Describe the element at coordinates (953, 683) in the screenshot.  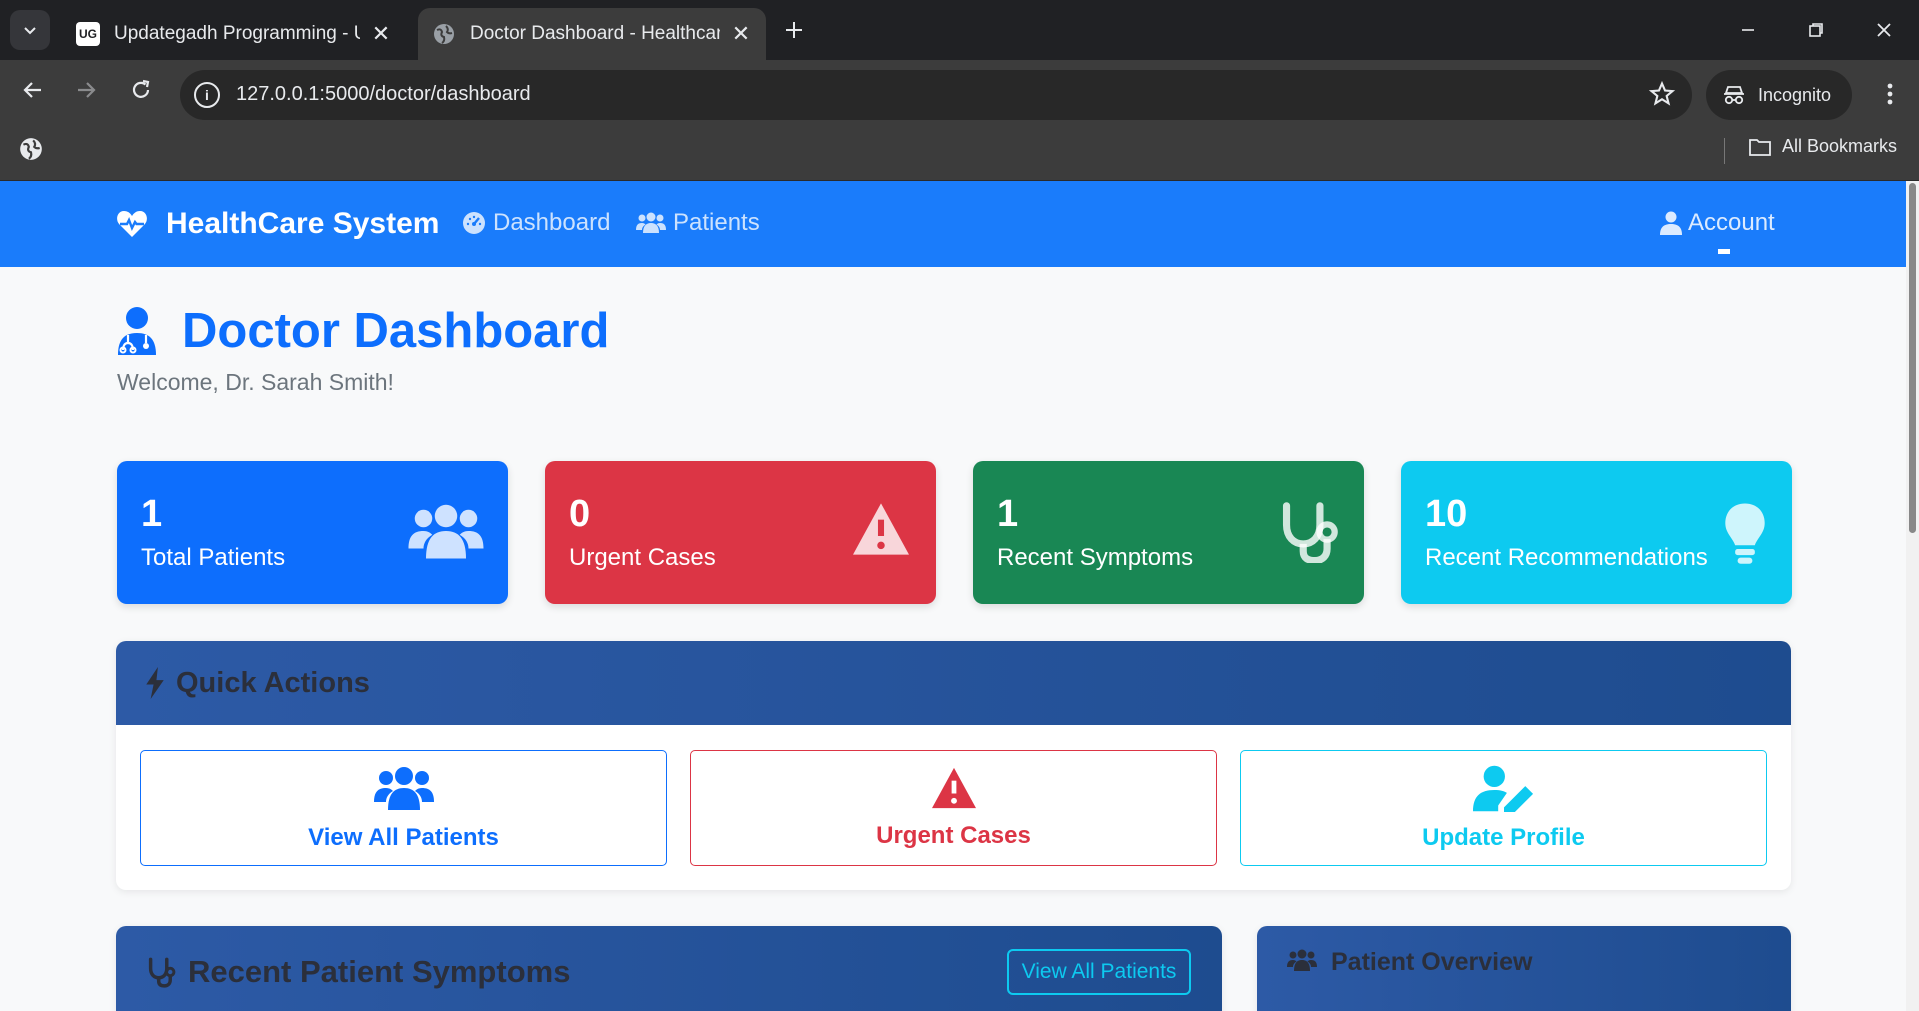
I see `quick-actions-header: Quick Actions` at that location.